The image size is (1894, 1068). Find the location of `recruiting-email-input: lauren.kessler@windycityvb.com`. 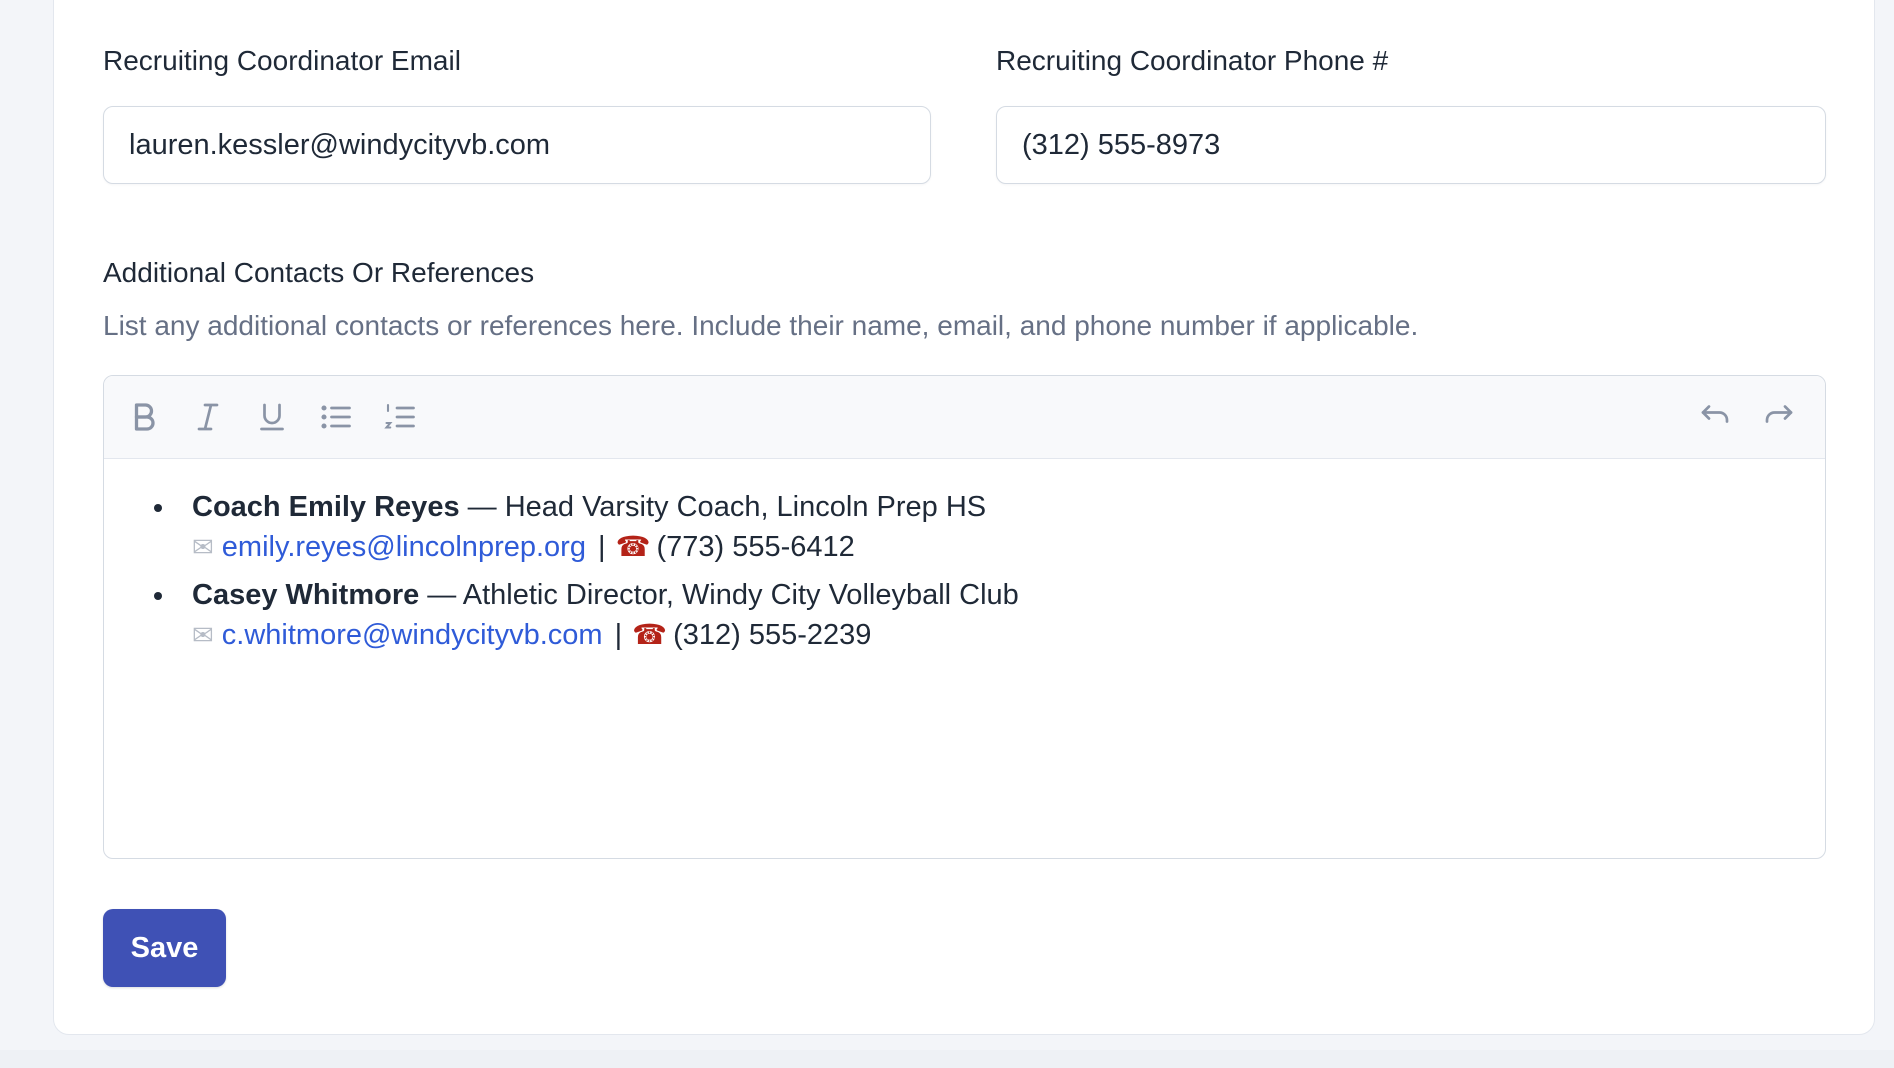

recruiting-email-input: lauren.kessler@windycityvb.com is located at coordinates (517, 145).